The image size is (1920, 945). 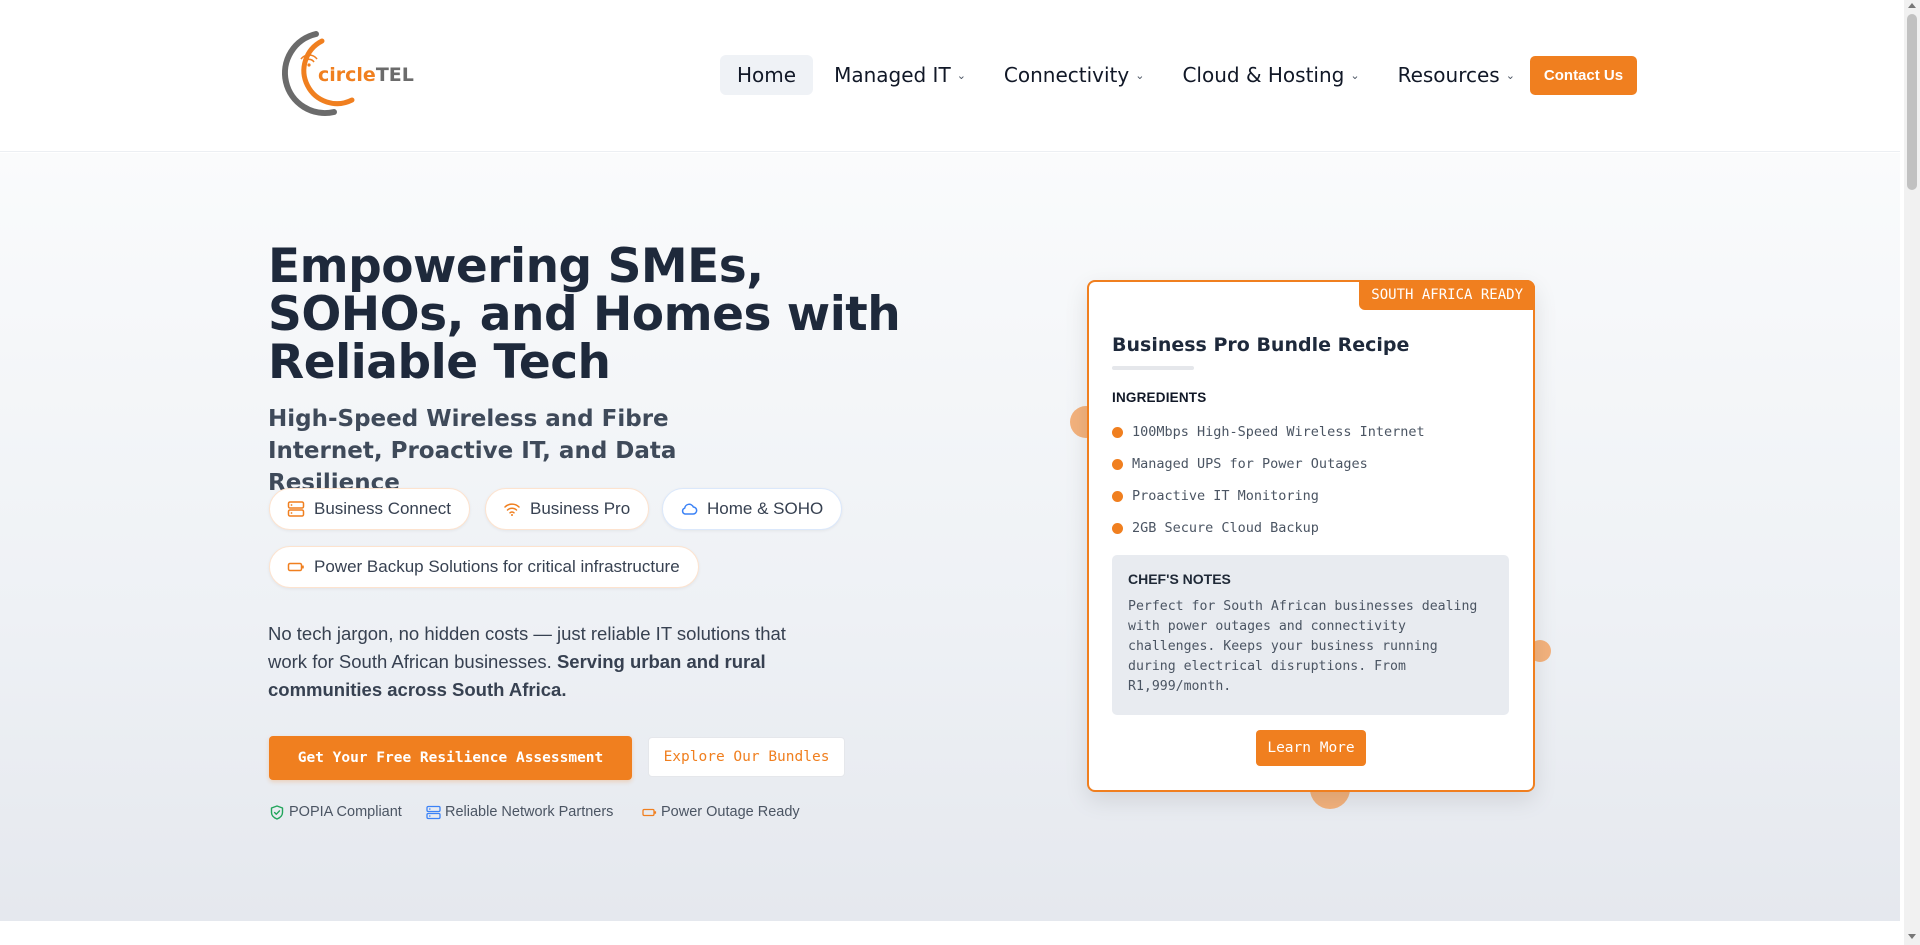 I want to click on card-title: Business Pro Bundle Recipe, so click(x=1261, y=345).